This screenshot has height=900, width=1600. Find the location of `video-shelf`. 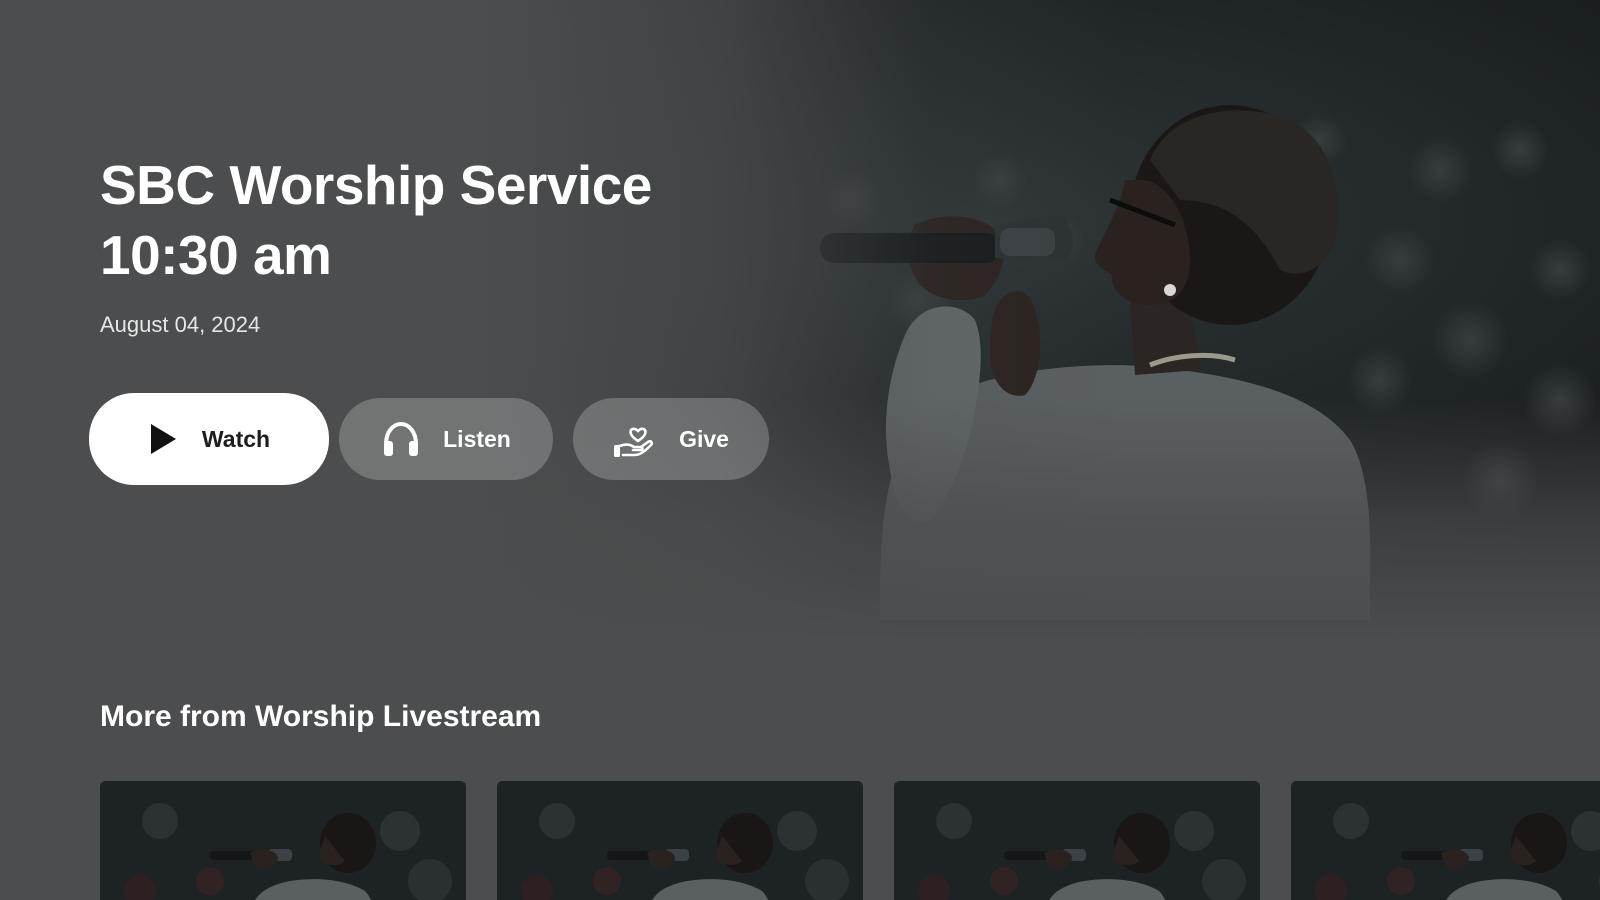

video-shelf is located at coordinates (850, 840).